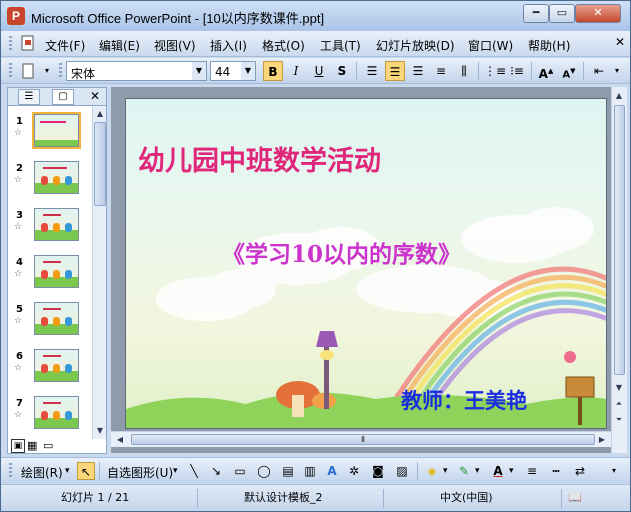 This screenshot has width=631, height=512. I want to click on pane-scroll-thumb, so click(100, 164).